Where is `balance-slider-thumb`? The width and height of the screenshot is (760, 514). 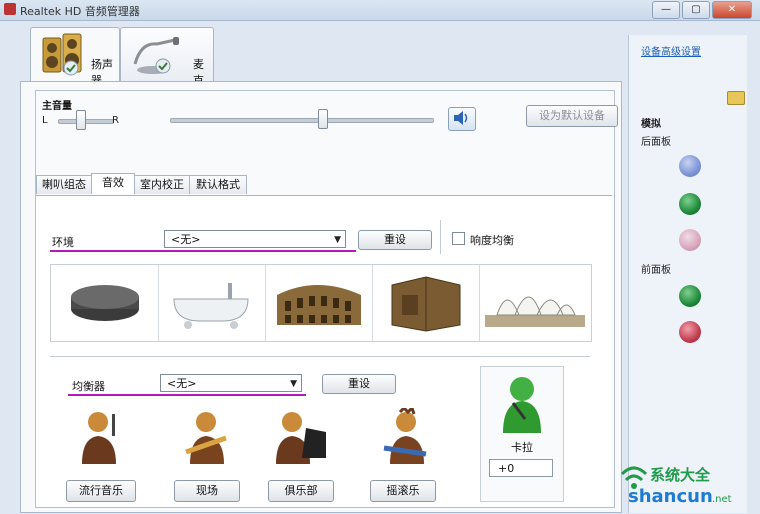
balance-slider-thumb is located at coordinates (81, 120).